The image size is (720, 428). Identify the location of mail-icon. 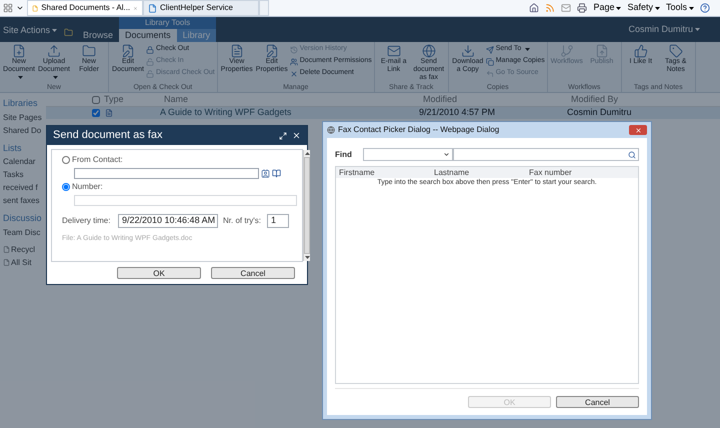
(566, 8).